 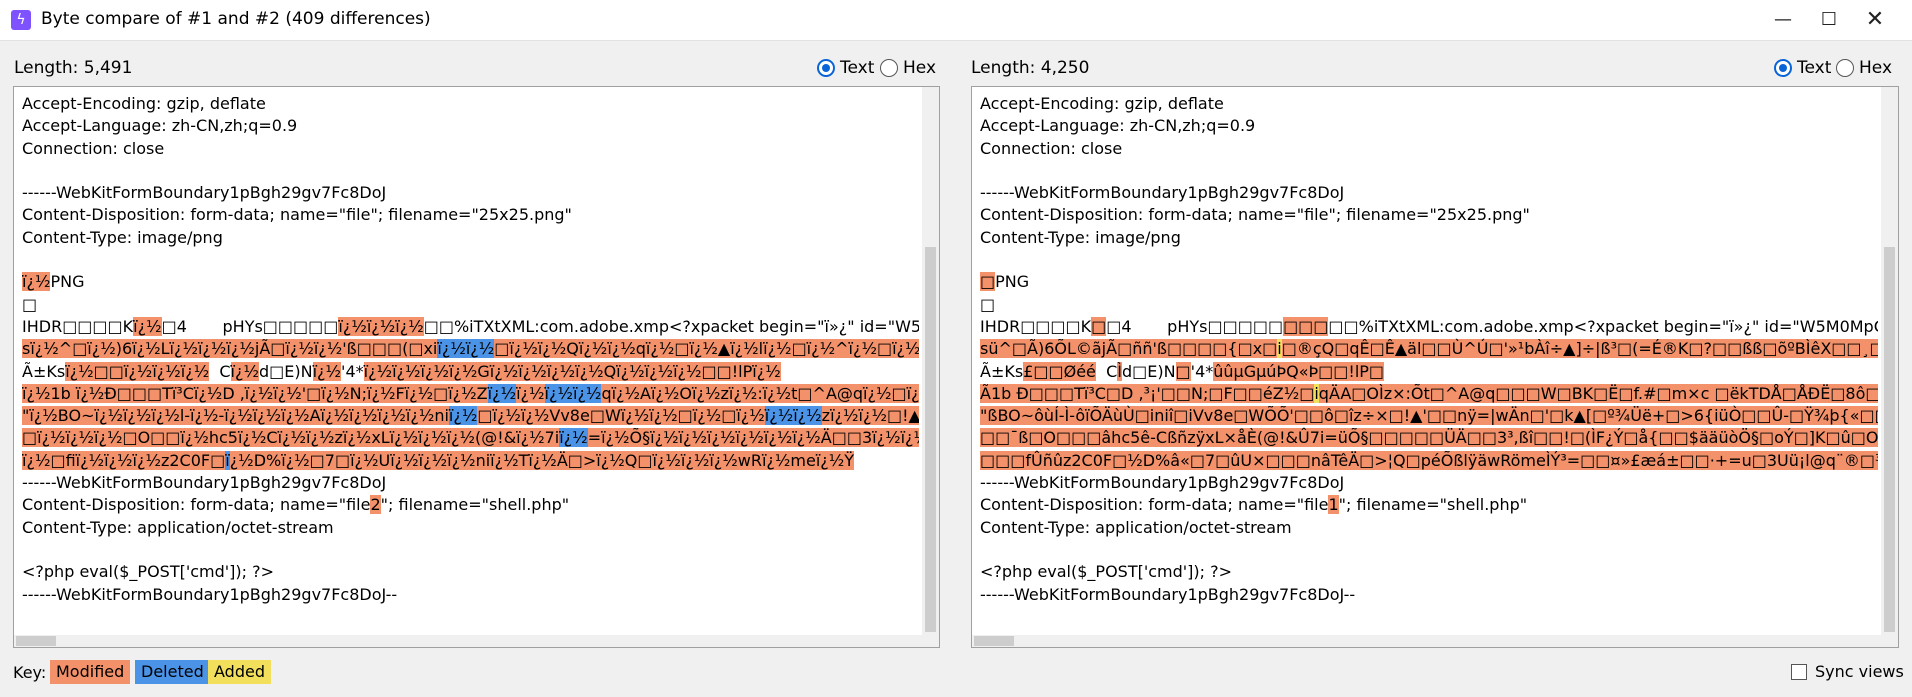 I want to click on key-deleted: Deleted, so click(x=172, y=672).